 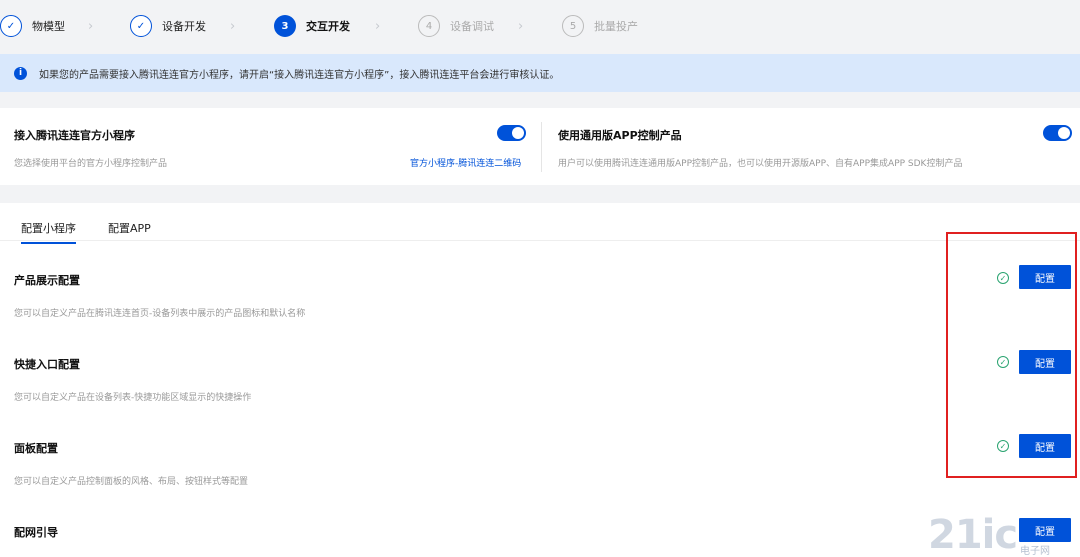 What do you see at coordinates (160, 314) in the screenshot?
I see `config-item-desc: 您可以自定义产品在腾讯连连首页-设备列表中展示的产品图标和默认名称` at bounding box center [160, 314].